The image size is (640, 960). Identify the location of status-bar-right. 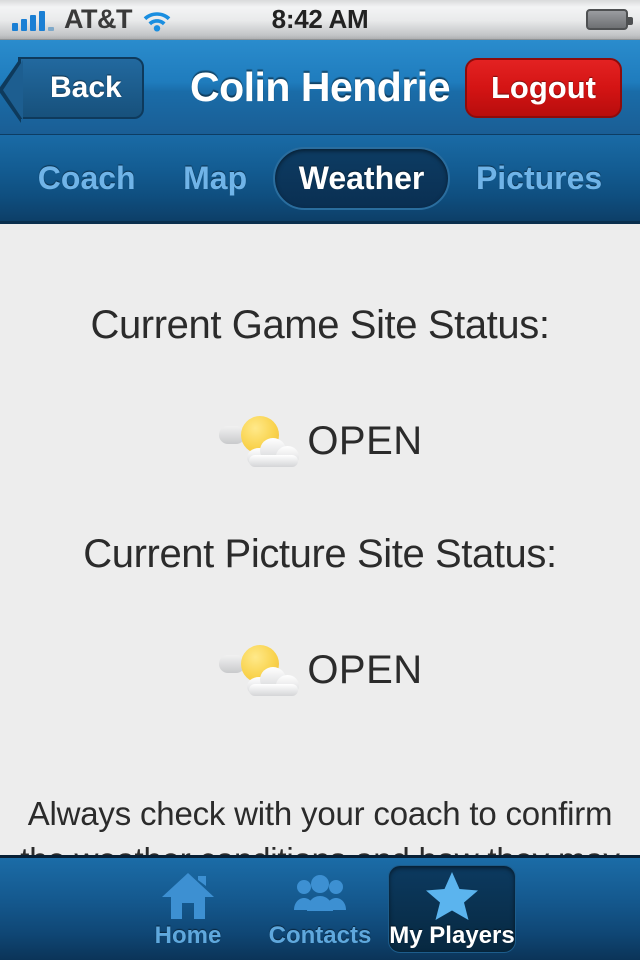
(609, 19).